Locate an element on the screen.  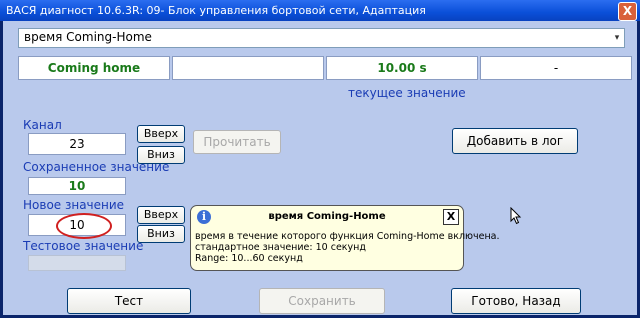
test-button: Тест is located at coordinates (129, 301).